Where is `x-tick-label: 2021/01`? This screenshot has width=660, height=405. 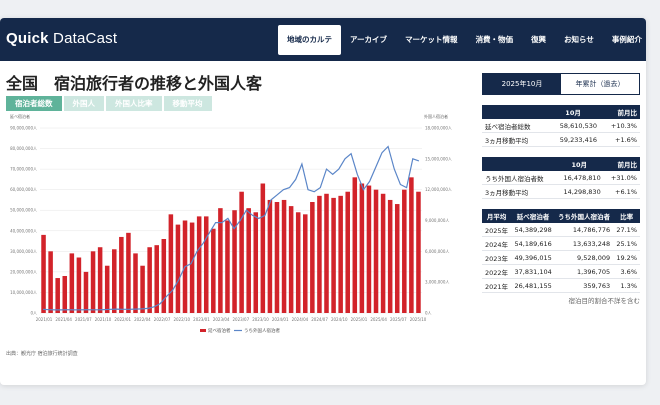
x-tick-label: 2021/01 is located at coordinates (44, 319).